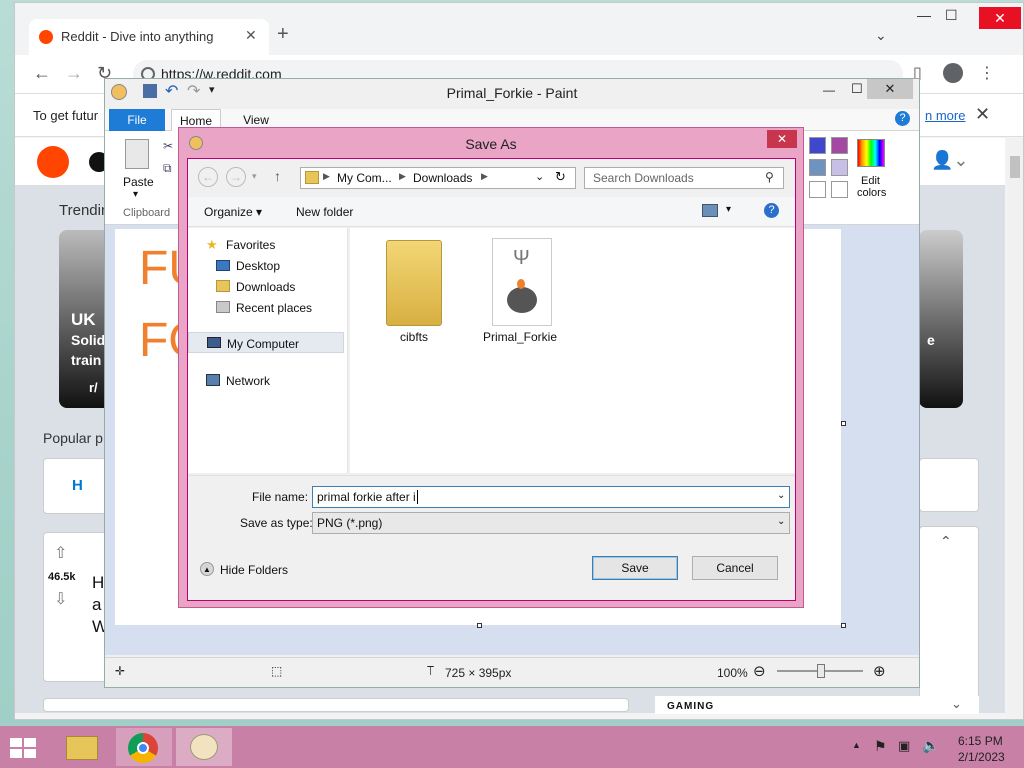  What do you see at coordinates (248, 381) in the screenshot?
I see `nav-network: Network` at bounding box center [248, 381].